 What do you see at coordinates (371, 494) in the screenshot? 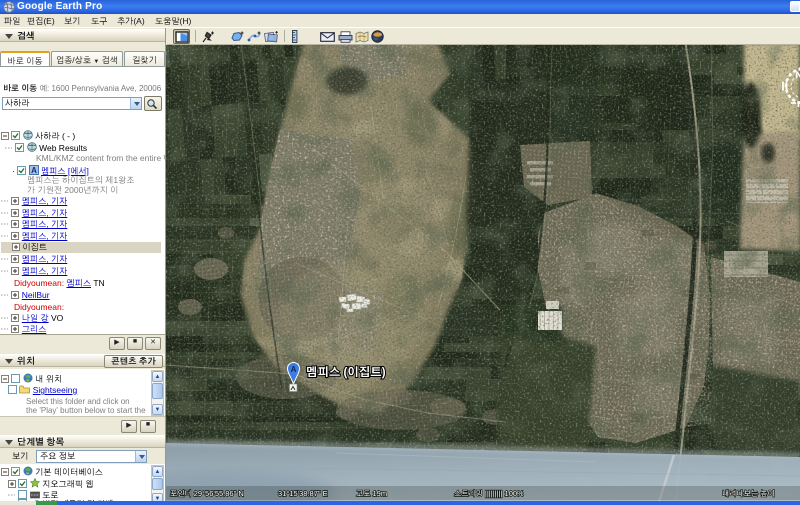
I see `svg-text: 고도 19m` at bounding box center [371, 494].